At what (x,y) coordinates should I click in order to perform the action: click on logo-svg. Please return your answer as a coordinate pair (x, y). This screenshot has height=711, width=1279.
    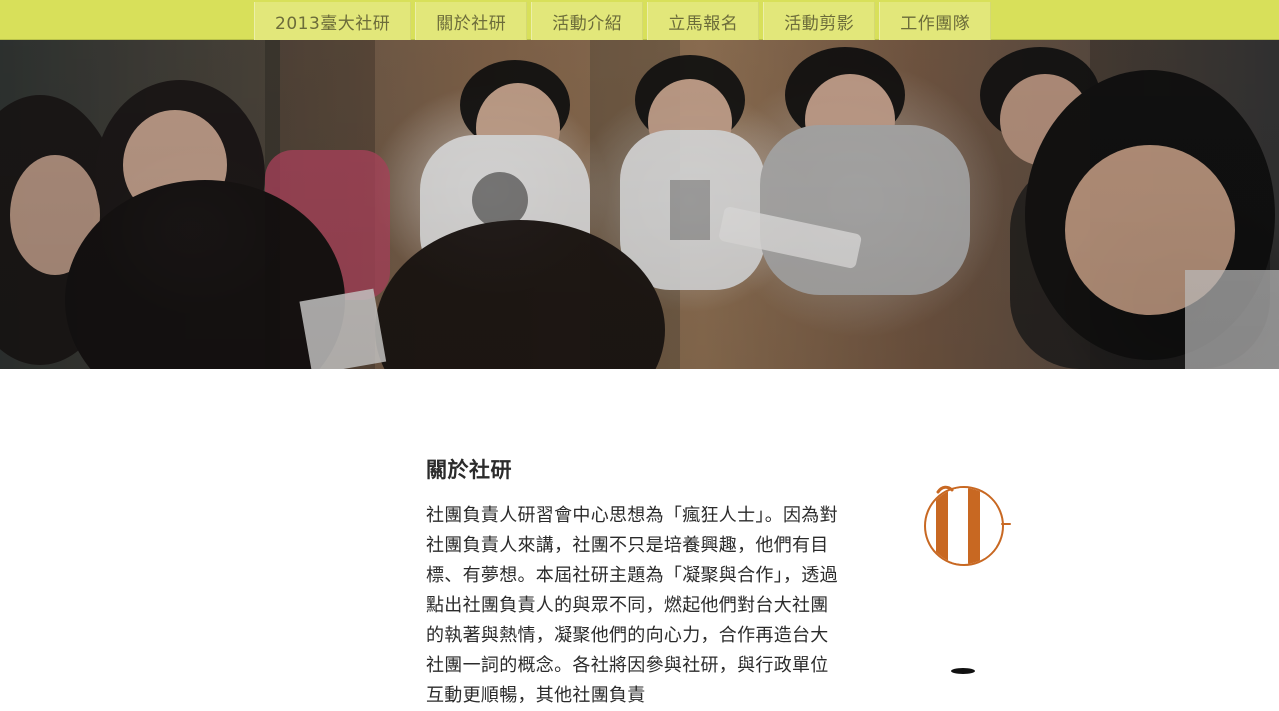
    Looking at the image, I should click on (967, 525).